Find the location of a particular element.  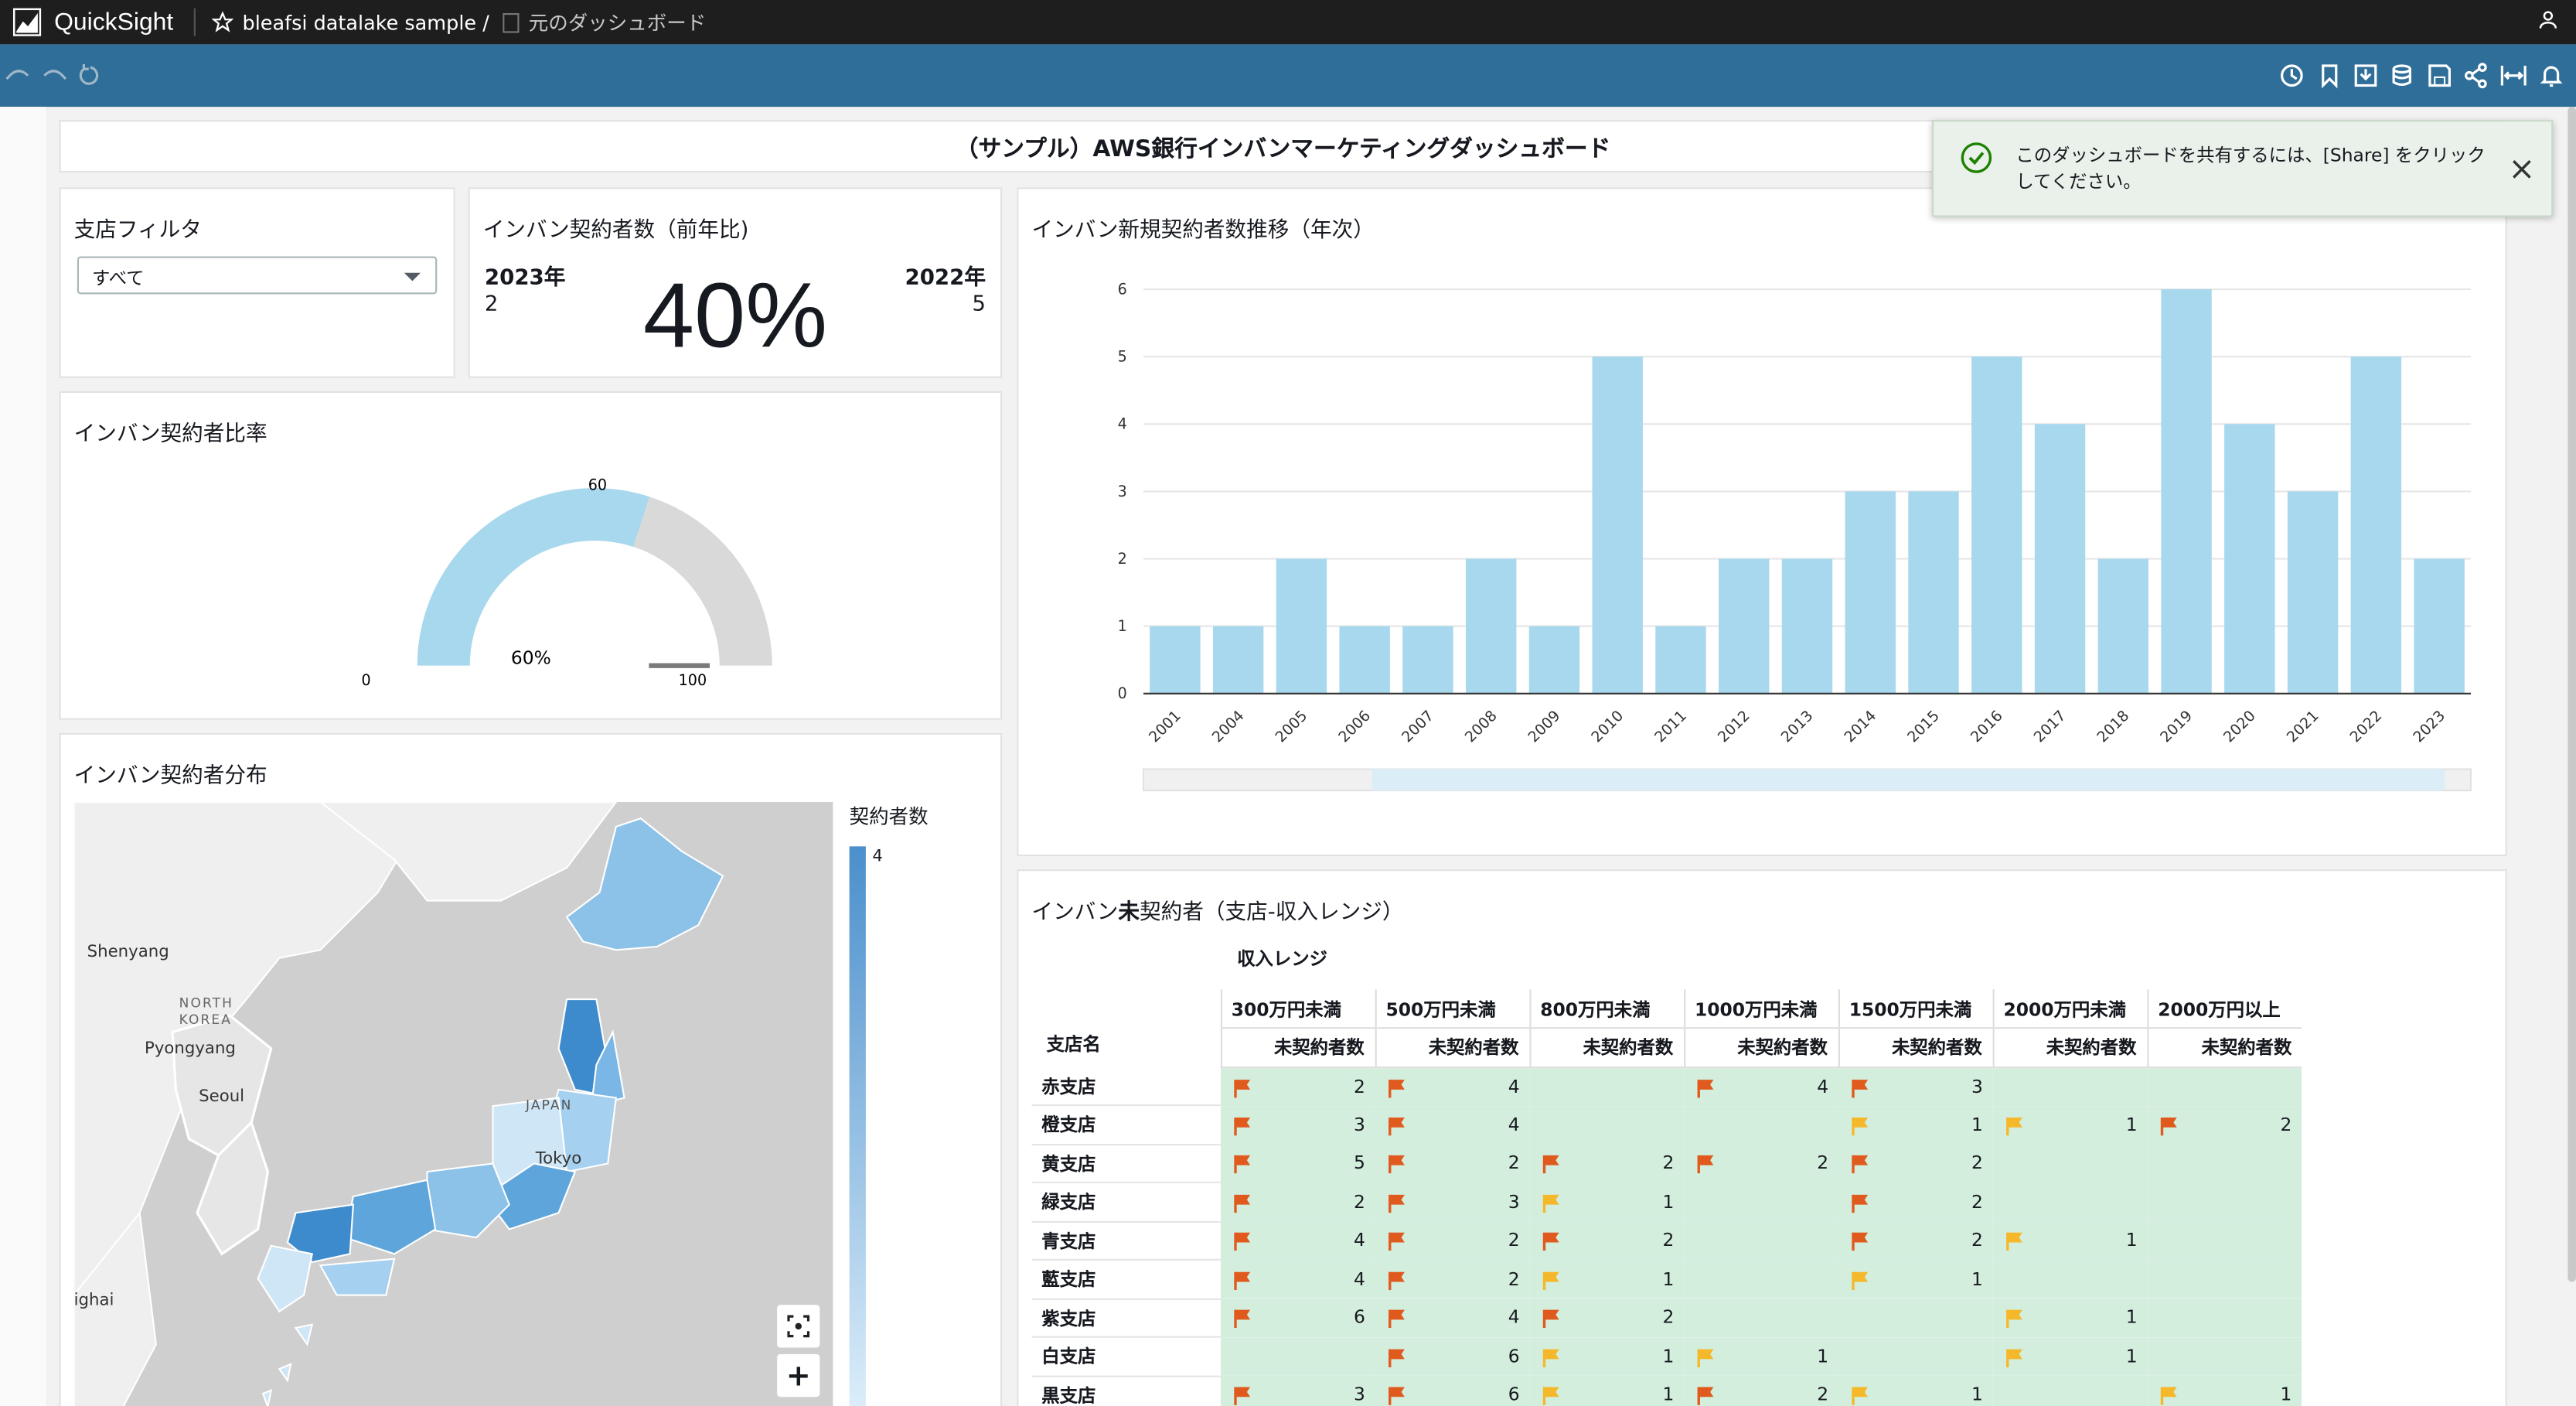

bar-2012 is located at coordinates (1744, 626).